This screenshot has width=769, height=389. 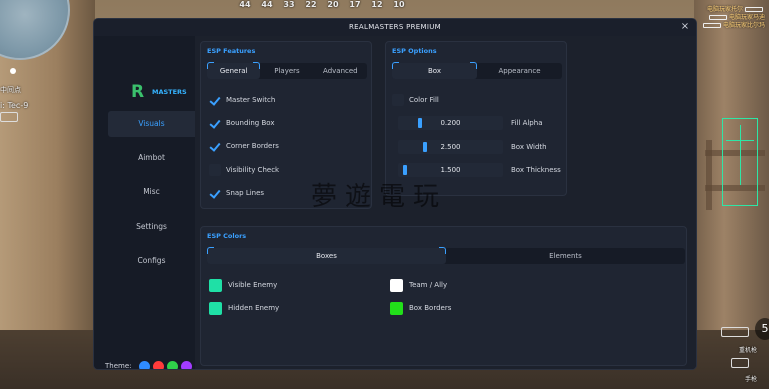 I want to click on hud-number: 17, so click(x=355, y=4).